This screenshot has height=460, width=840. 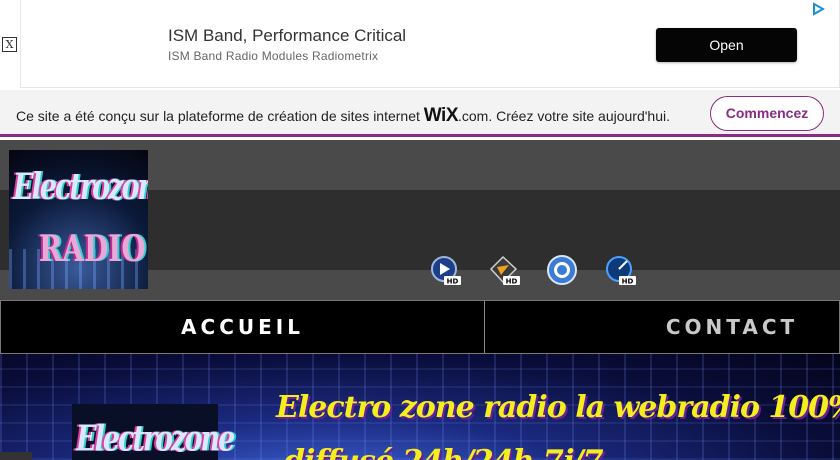 I want to click on site-logo: Electrozone RADIO, so click(x=78, y=219).